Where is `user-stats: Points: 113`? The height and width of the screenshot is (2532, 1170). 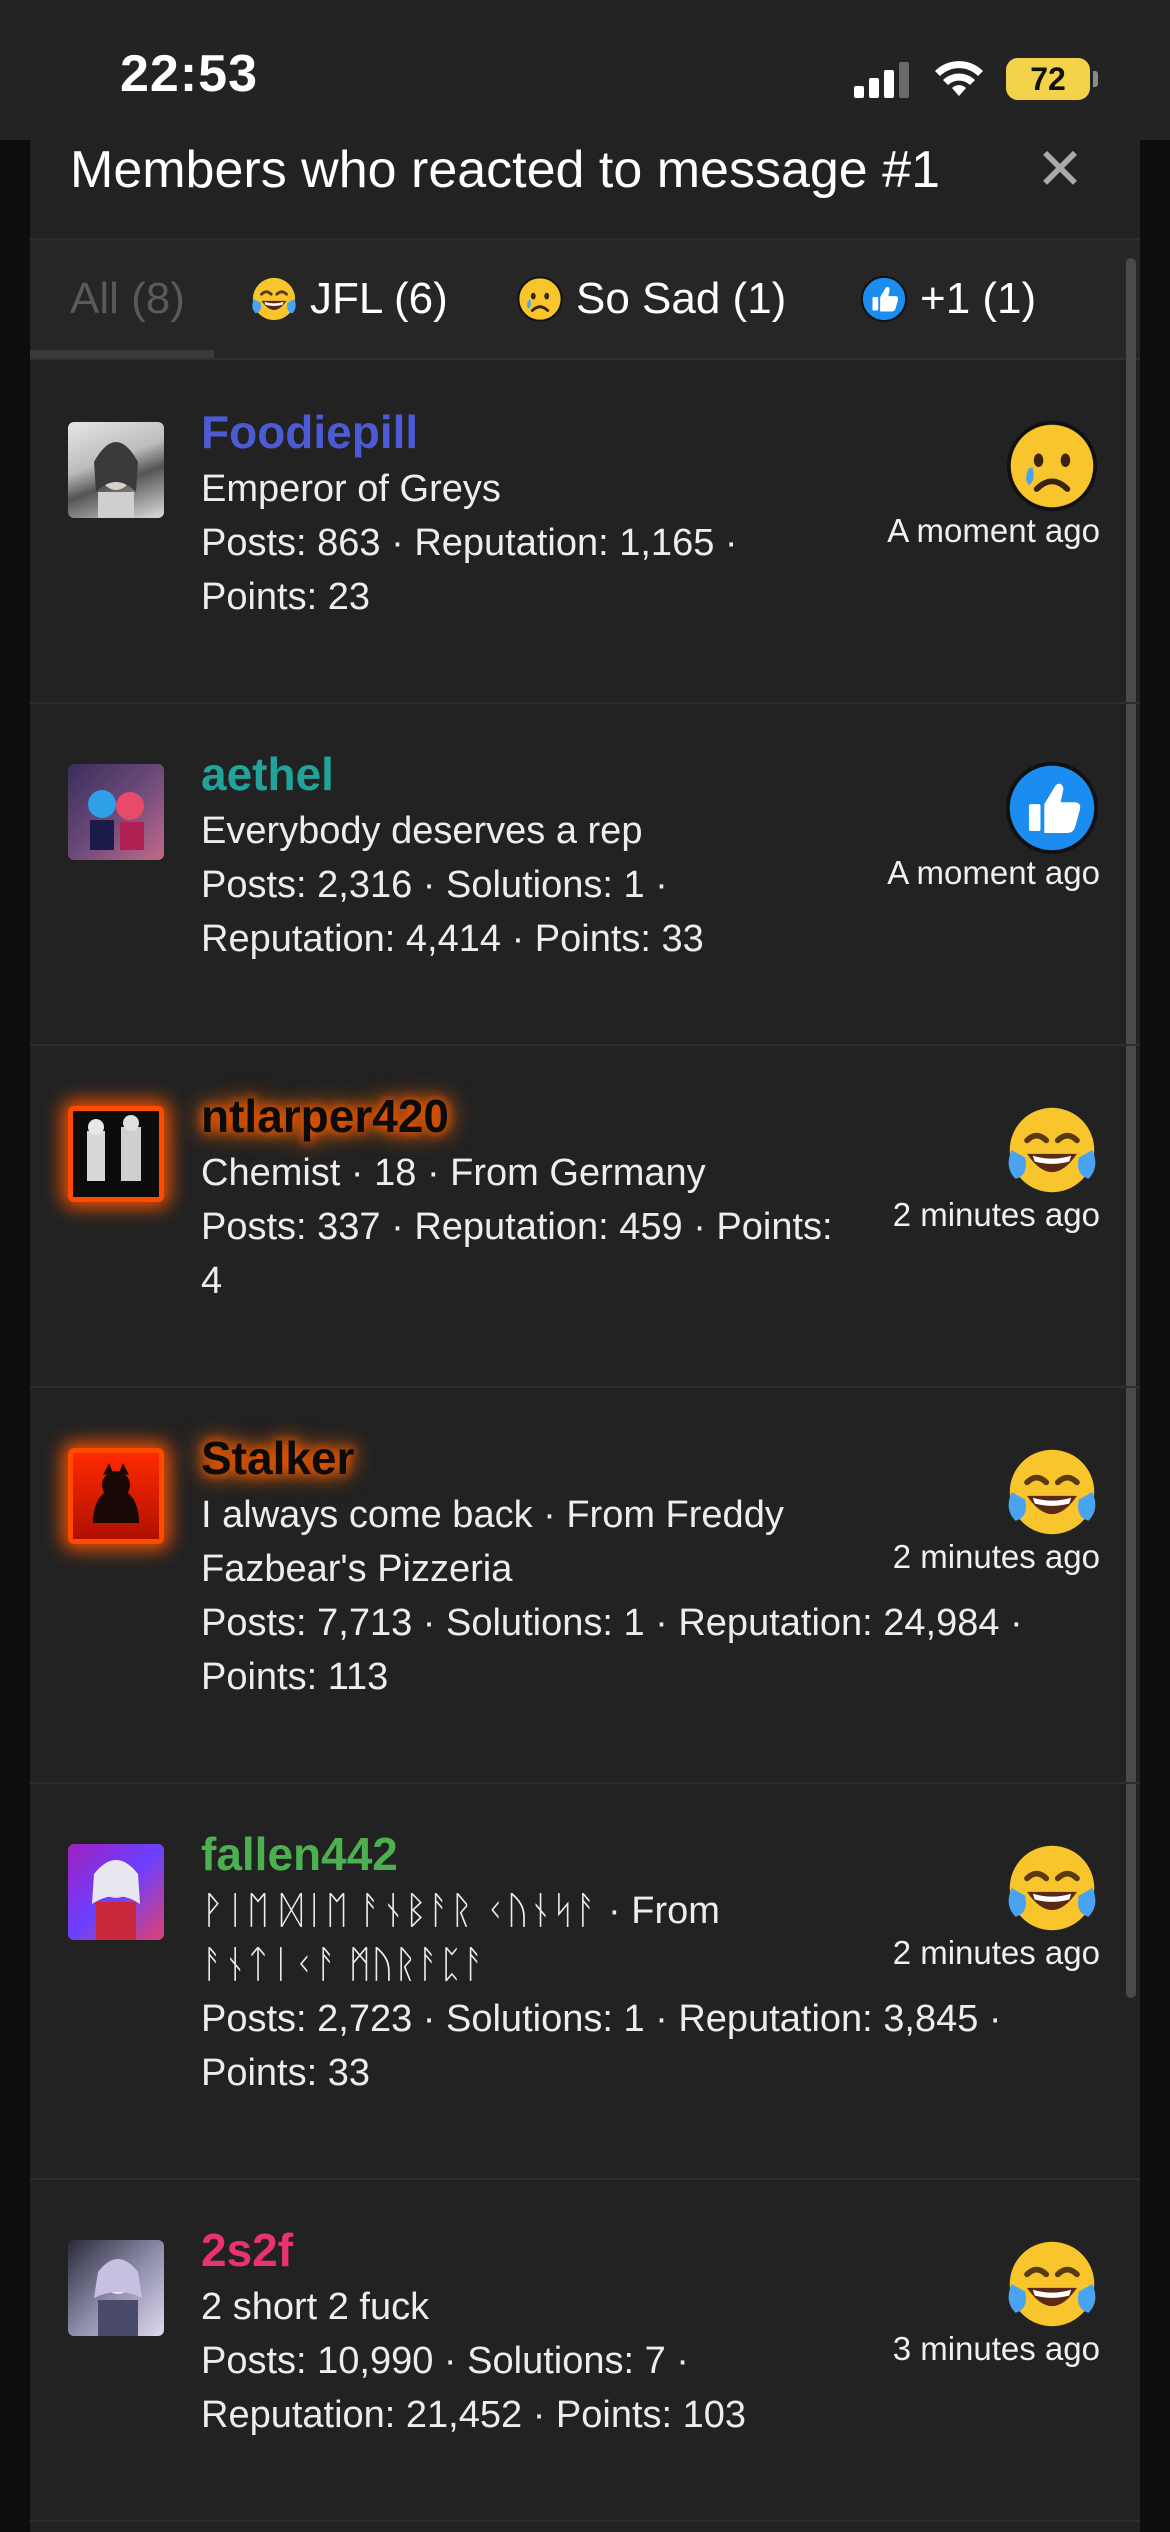
user-stats: Points: 113 is located at coordinates (295, 1677).